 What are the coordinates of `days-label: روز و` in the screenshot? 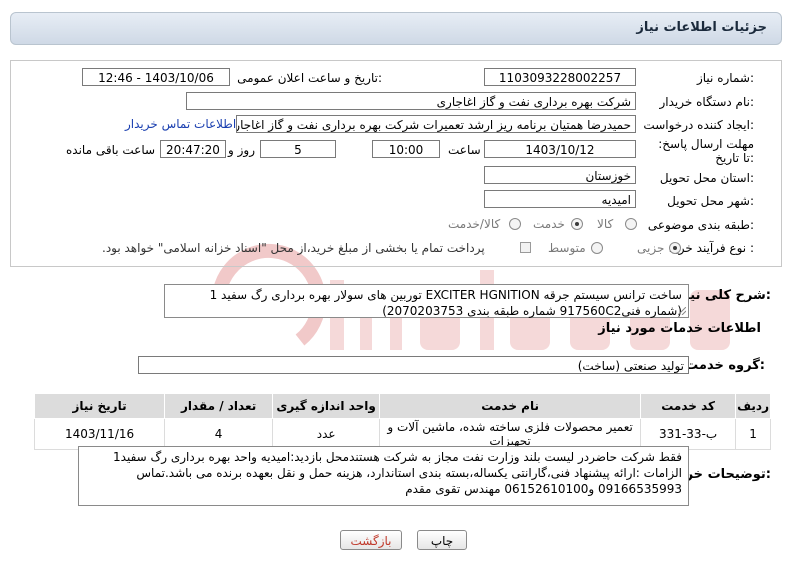 It's located at (241, 150).